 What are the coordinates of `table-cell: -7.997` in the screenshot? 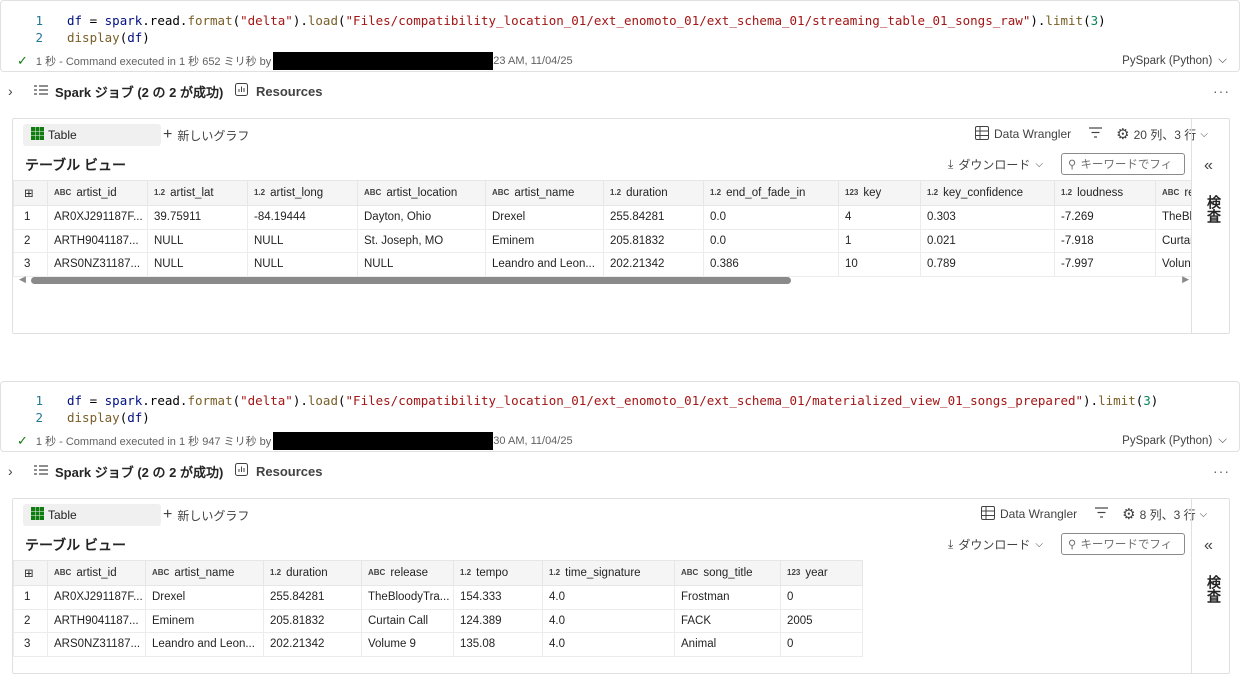 It's located at (1105, 264).